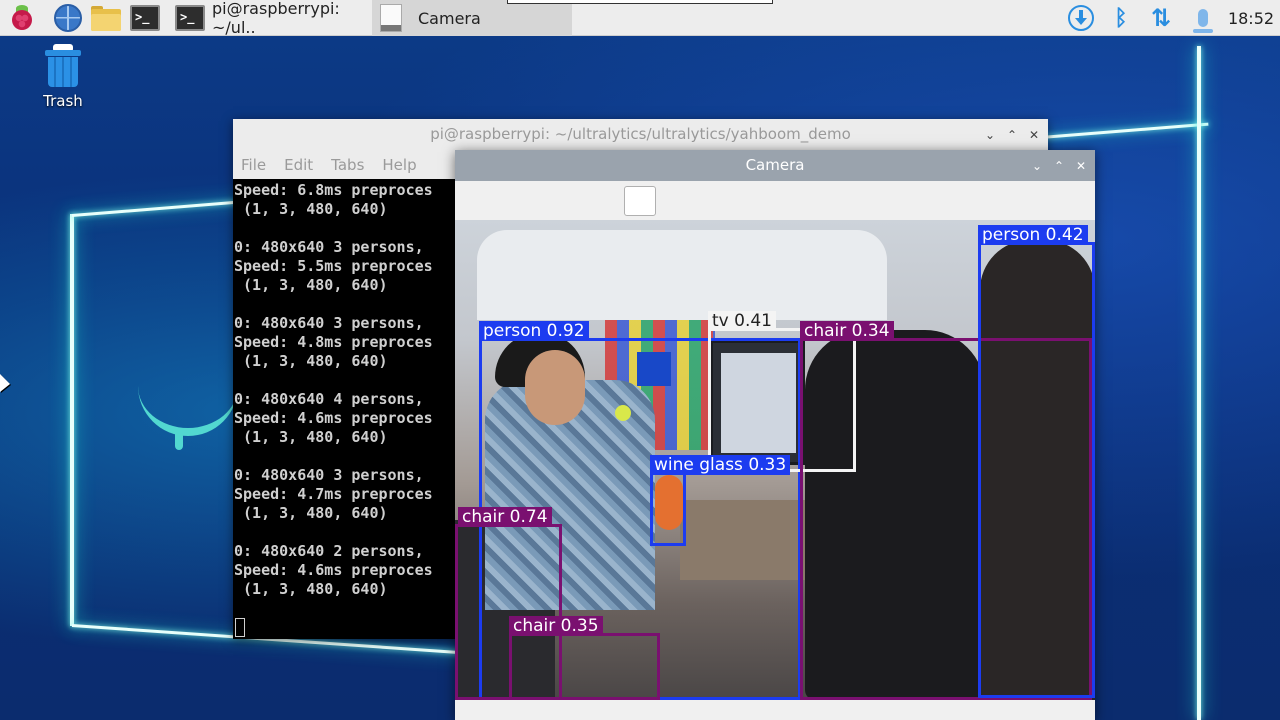  What do you see at coordinates (188, 406) in the screenshot?
I see `wallpaper-logo-arc` at bounding box center [188, 406].